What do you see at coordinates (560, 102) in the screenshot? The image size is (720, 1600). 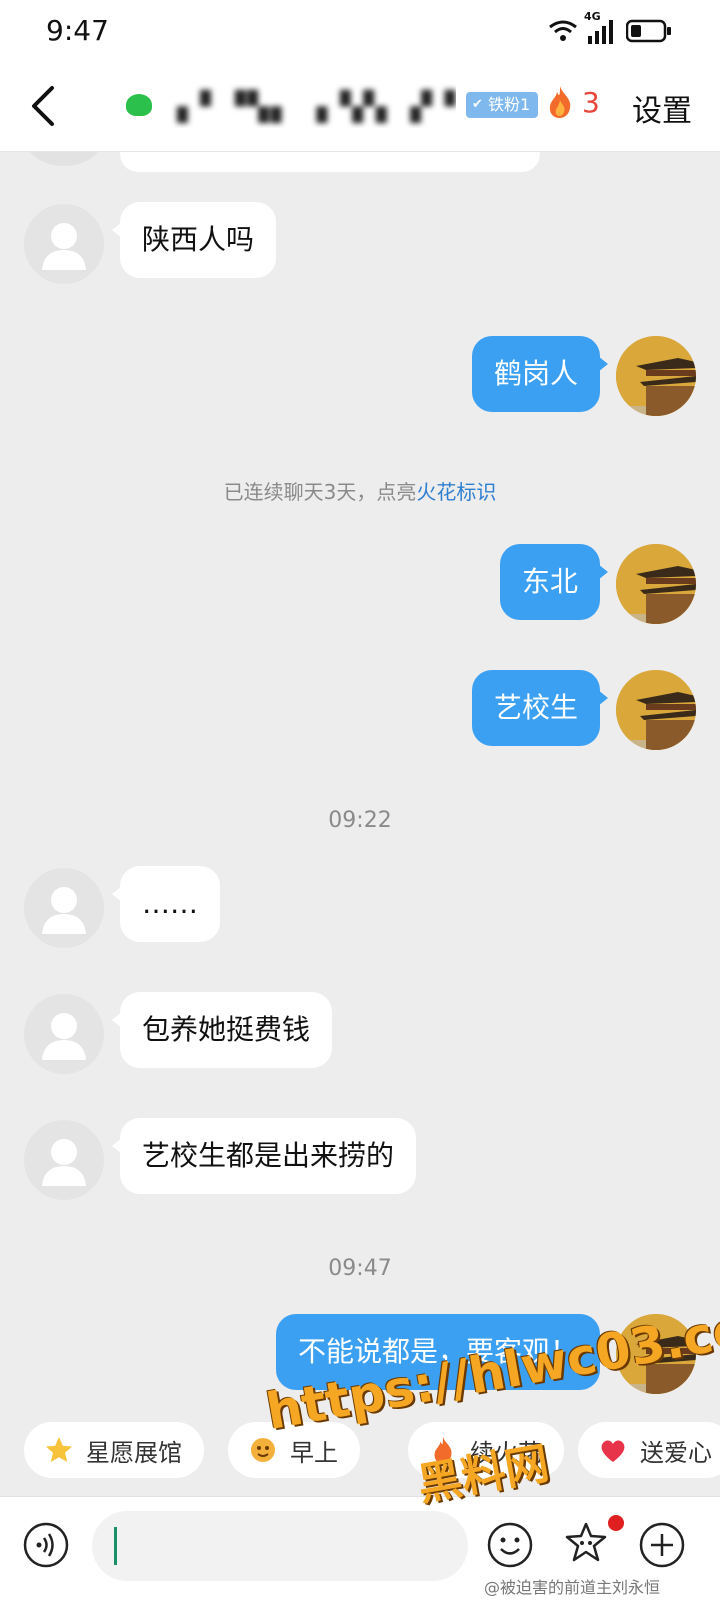 I see `fire-icon` at bounding box center [560, 102].